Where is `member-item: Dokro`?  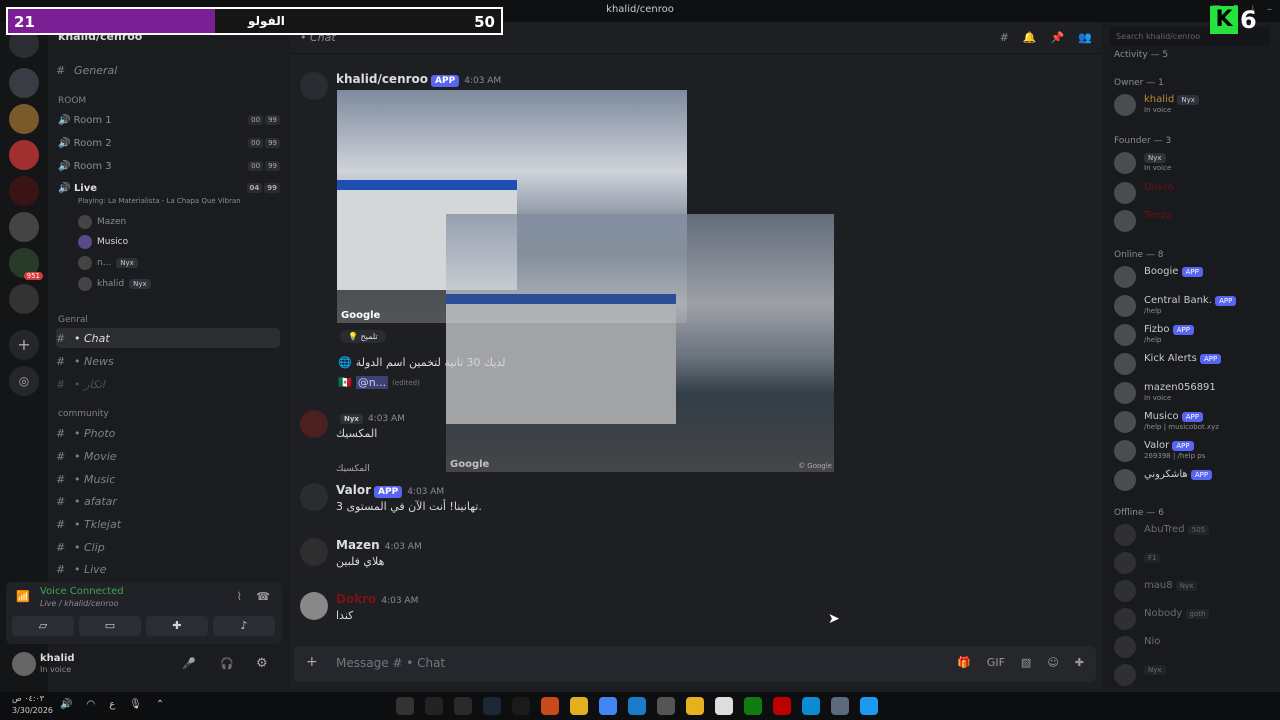
member-item: Dokro is located at coordinates (1194, 193).